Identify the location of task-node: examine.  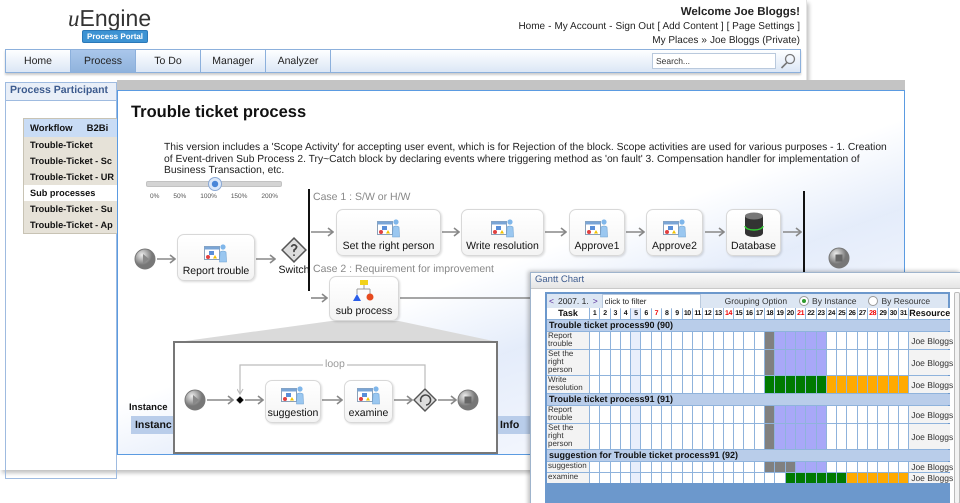
(368, 401).